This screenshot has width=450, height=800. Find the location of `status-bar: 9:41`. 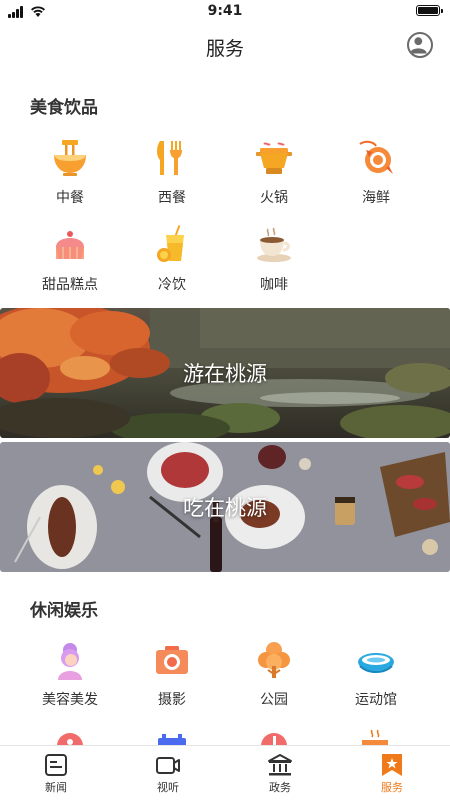

status-bar: 9:41 is located at coordinates (225, 12).